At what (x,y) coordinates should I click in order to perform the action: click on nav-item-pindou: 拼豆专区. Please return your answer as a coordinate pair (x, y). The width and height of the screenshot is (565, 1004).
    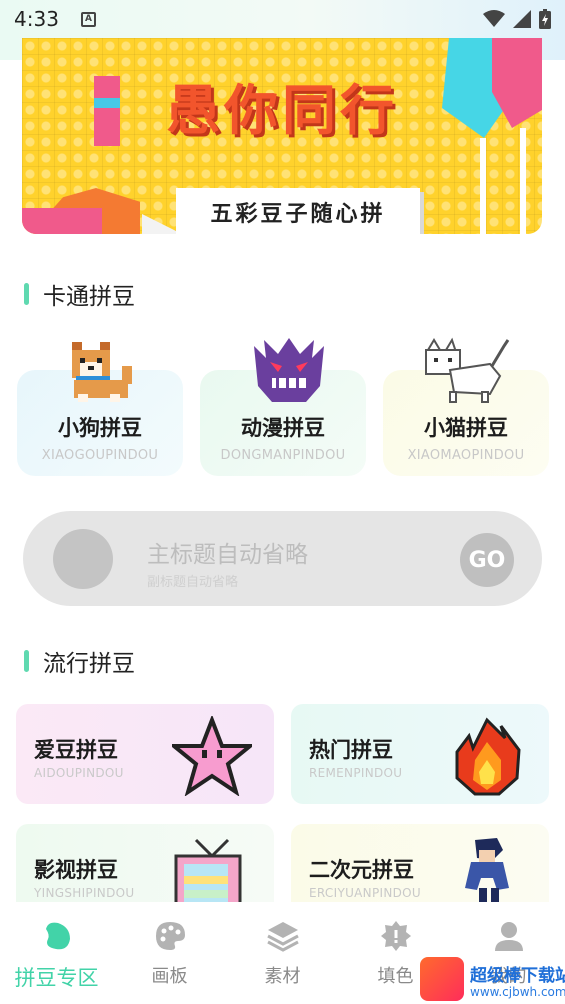
    Looking at the image, I should click on (56, 953).